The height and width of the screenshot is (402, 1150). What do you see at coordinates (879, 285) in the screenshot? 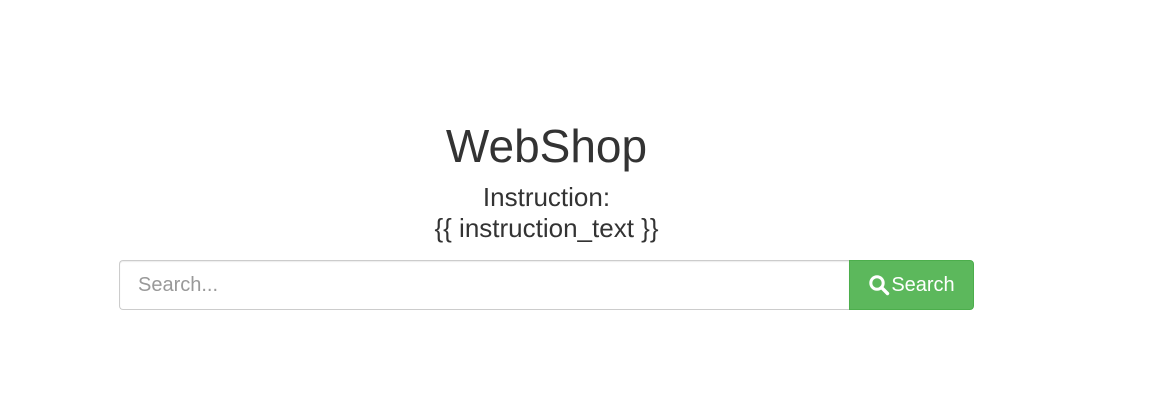
I see `search-icon` at bounding box center [879, 285].